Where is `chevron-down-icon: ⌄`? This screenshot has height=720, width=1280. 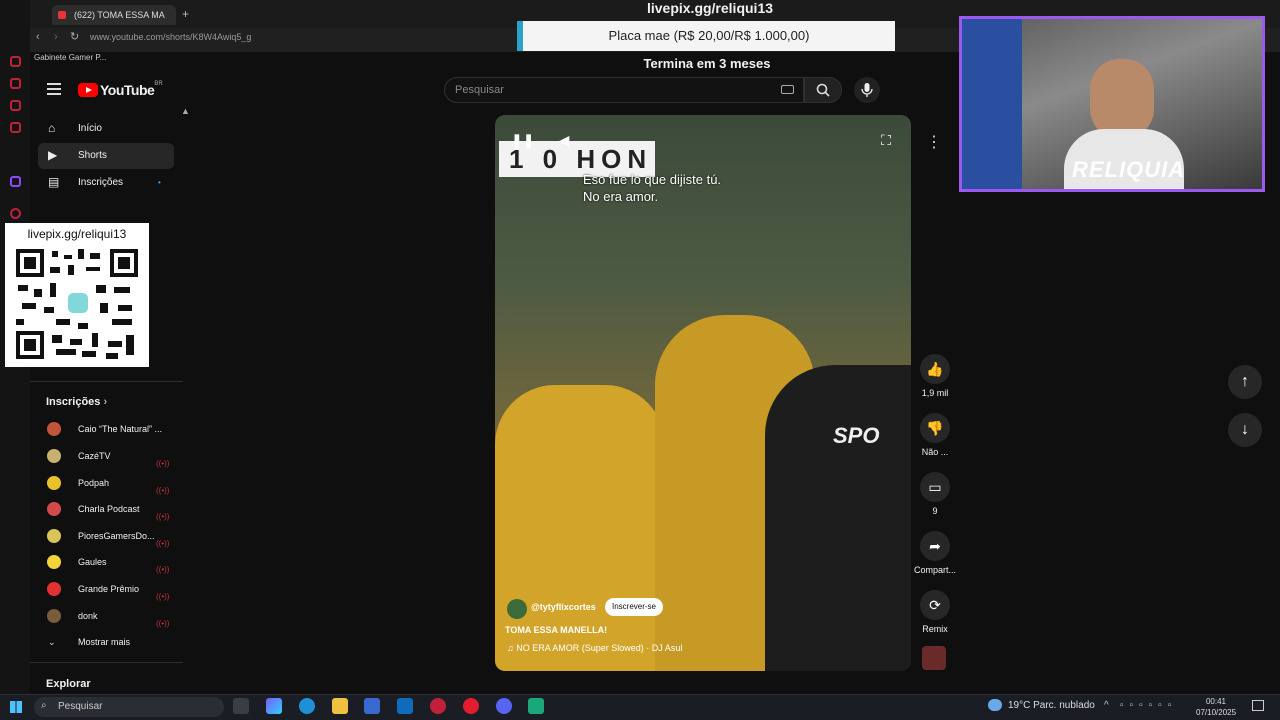 chevron-down-icon: ⌄ is located at coordinates (52, 642).